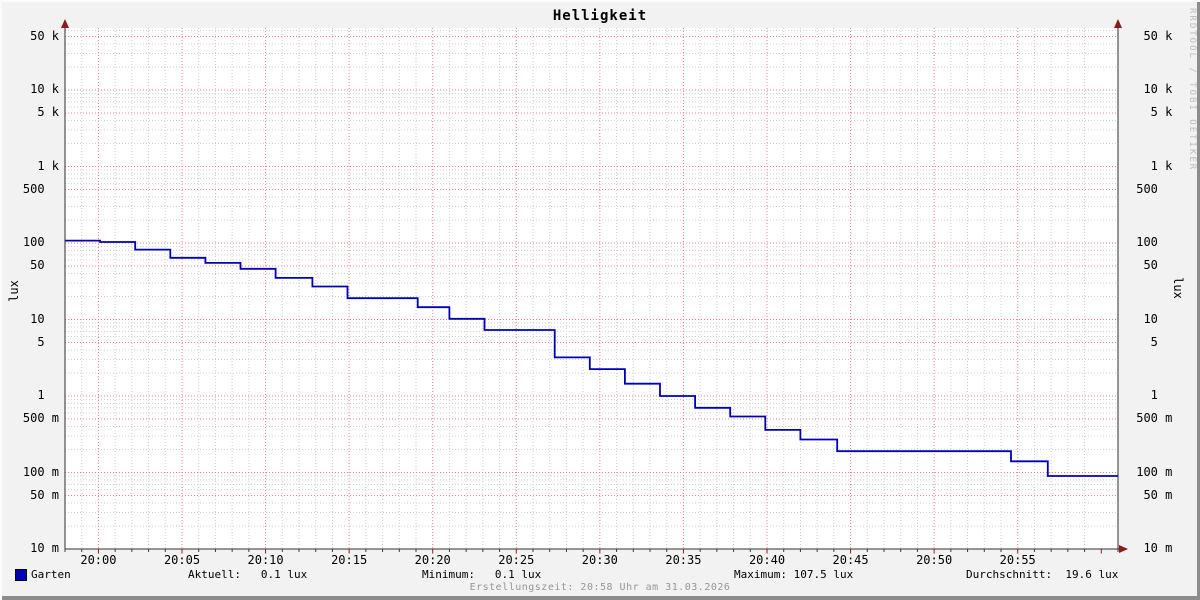 The image size is (1200, 600). What do you see at coordinates (1151, 342) in the screenshot?
I see `y-axis-tick-label-right: 5` at bounding box center [1151, 342].